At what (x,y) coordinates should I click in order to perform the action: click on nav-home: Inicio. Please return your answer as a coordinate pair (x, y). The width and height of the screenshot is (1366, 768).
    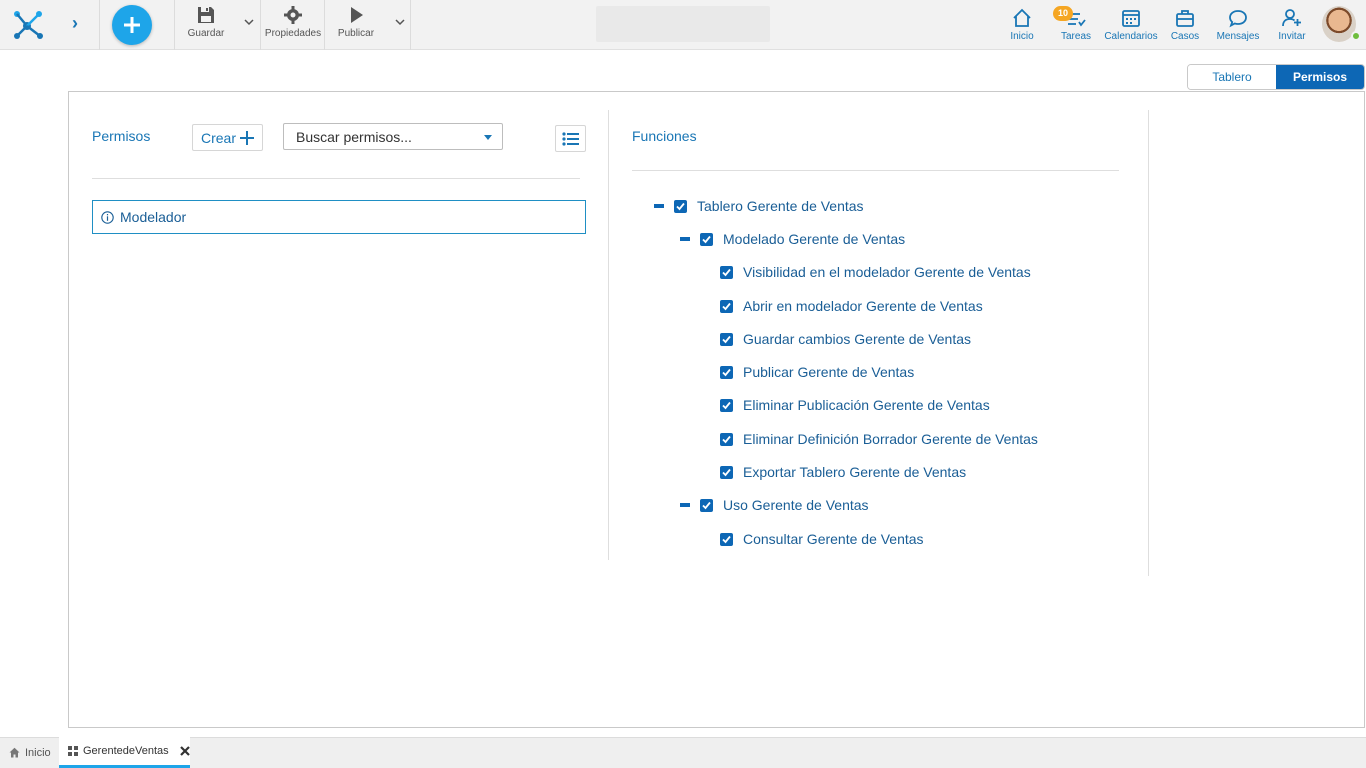
    Looking at the image, I should click on (1022, 26).